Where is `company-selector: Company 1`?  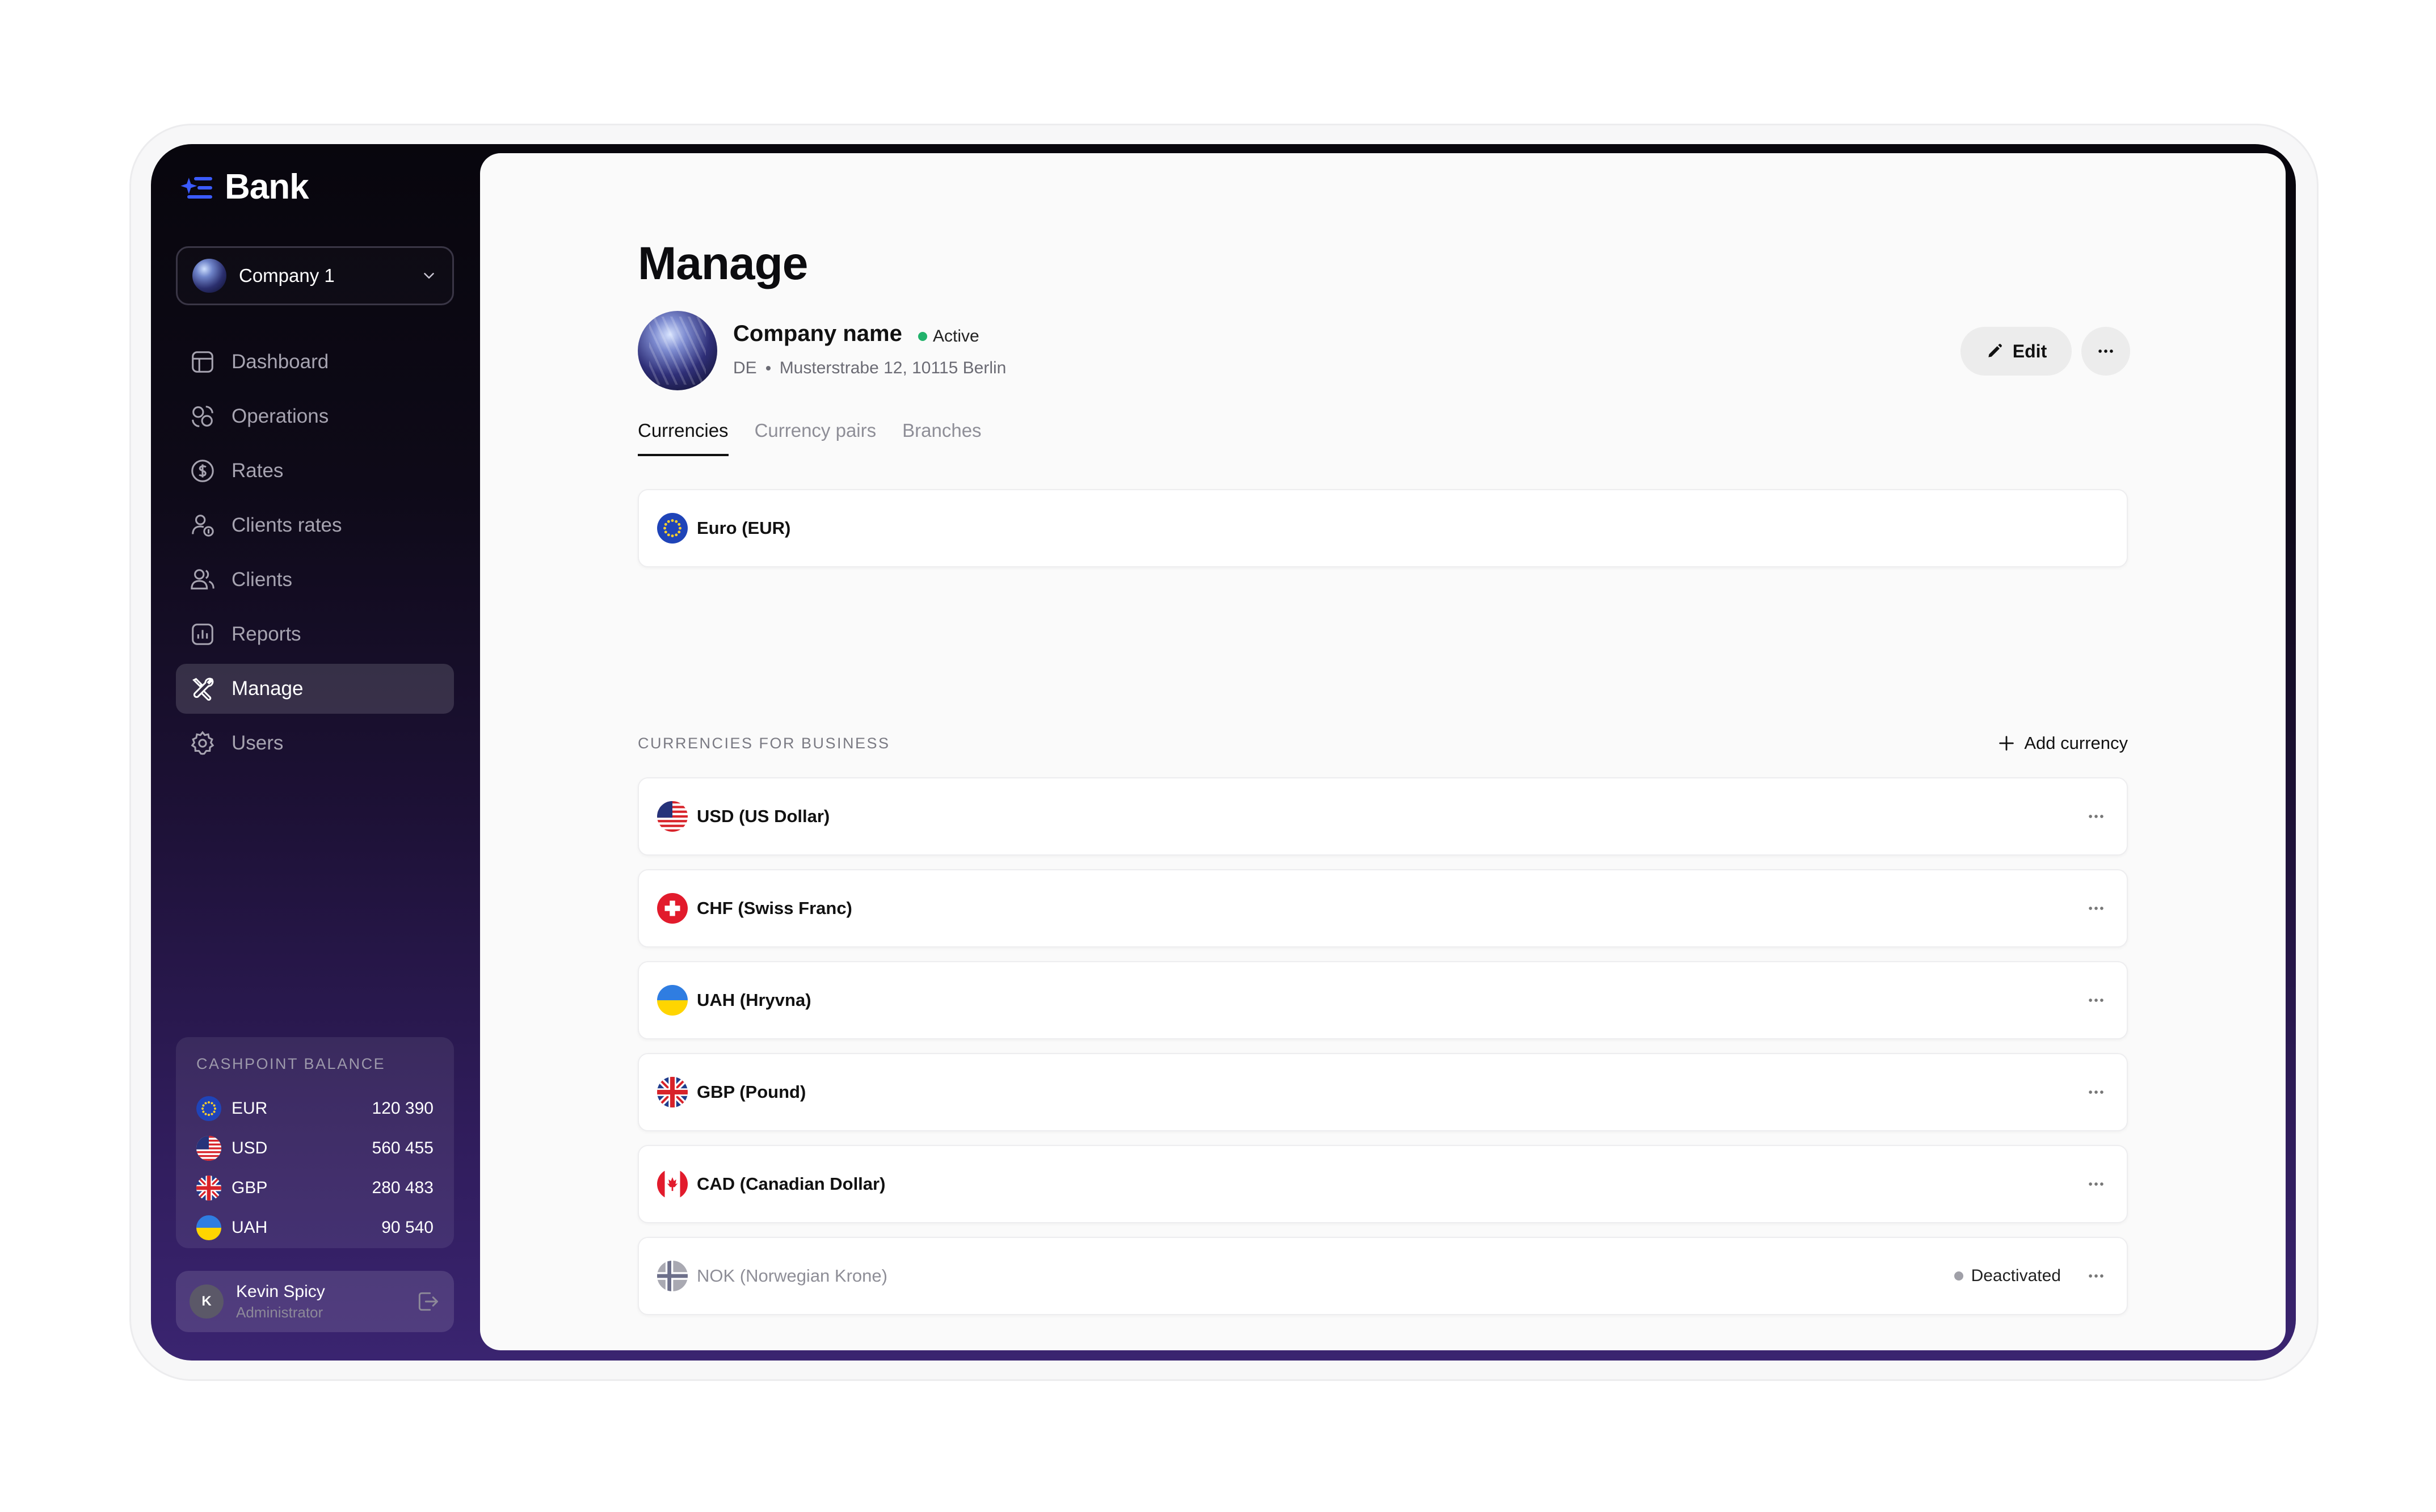
company-selector: Company 1 is located at coordinates (315, 276).